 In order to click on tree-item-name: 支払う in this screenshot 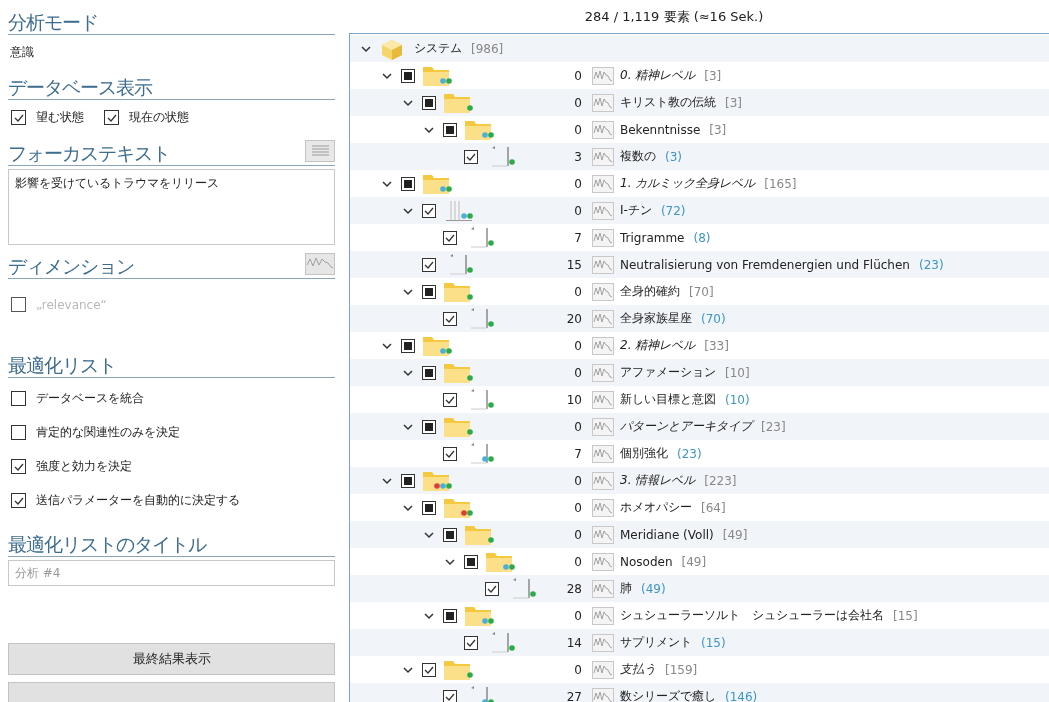, I will do `click(638, 669)`.